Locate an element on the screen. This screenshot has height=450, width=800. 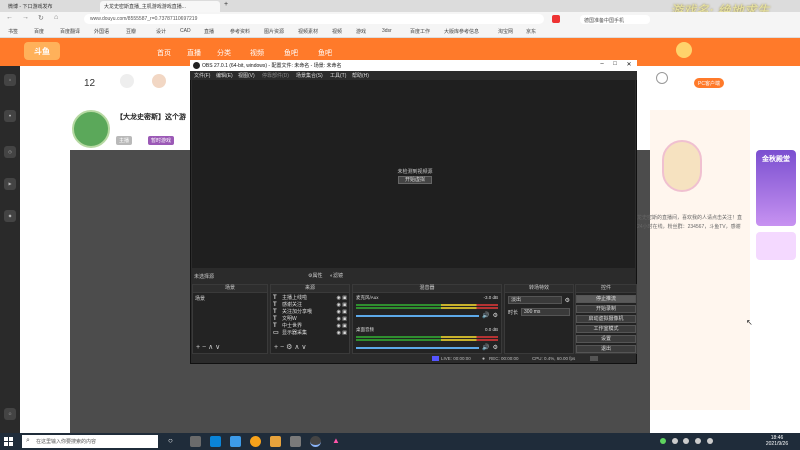
nav-link: 直播 is located at coordinates (194, 53).